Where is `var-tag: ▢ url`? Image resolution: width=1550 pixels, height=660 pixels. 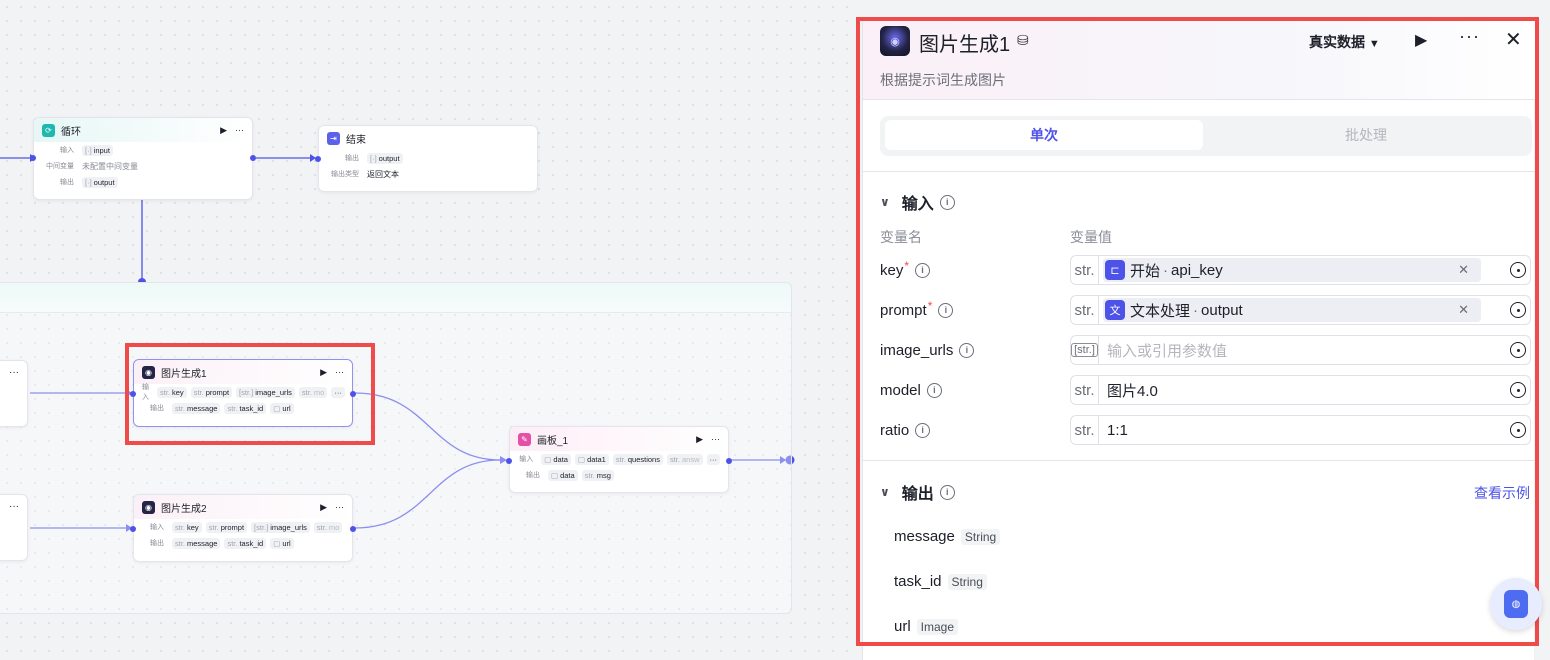
var-tag: ▢ url is located at coordinates (282, 543).